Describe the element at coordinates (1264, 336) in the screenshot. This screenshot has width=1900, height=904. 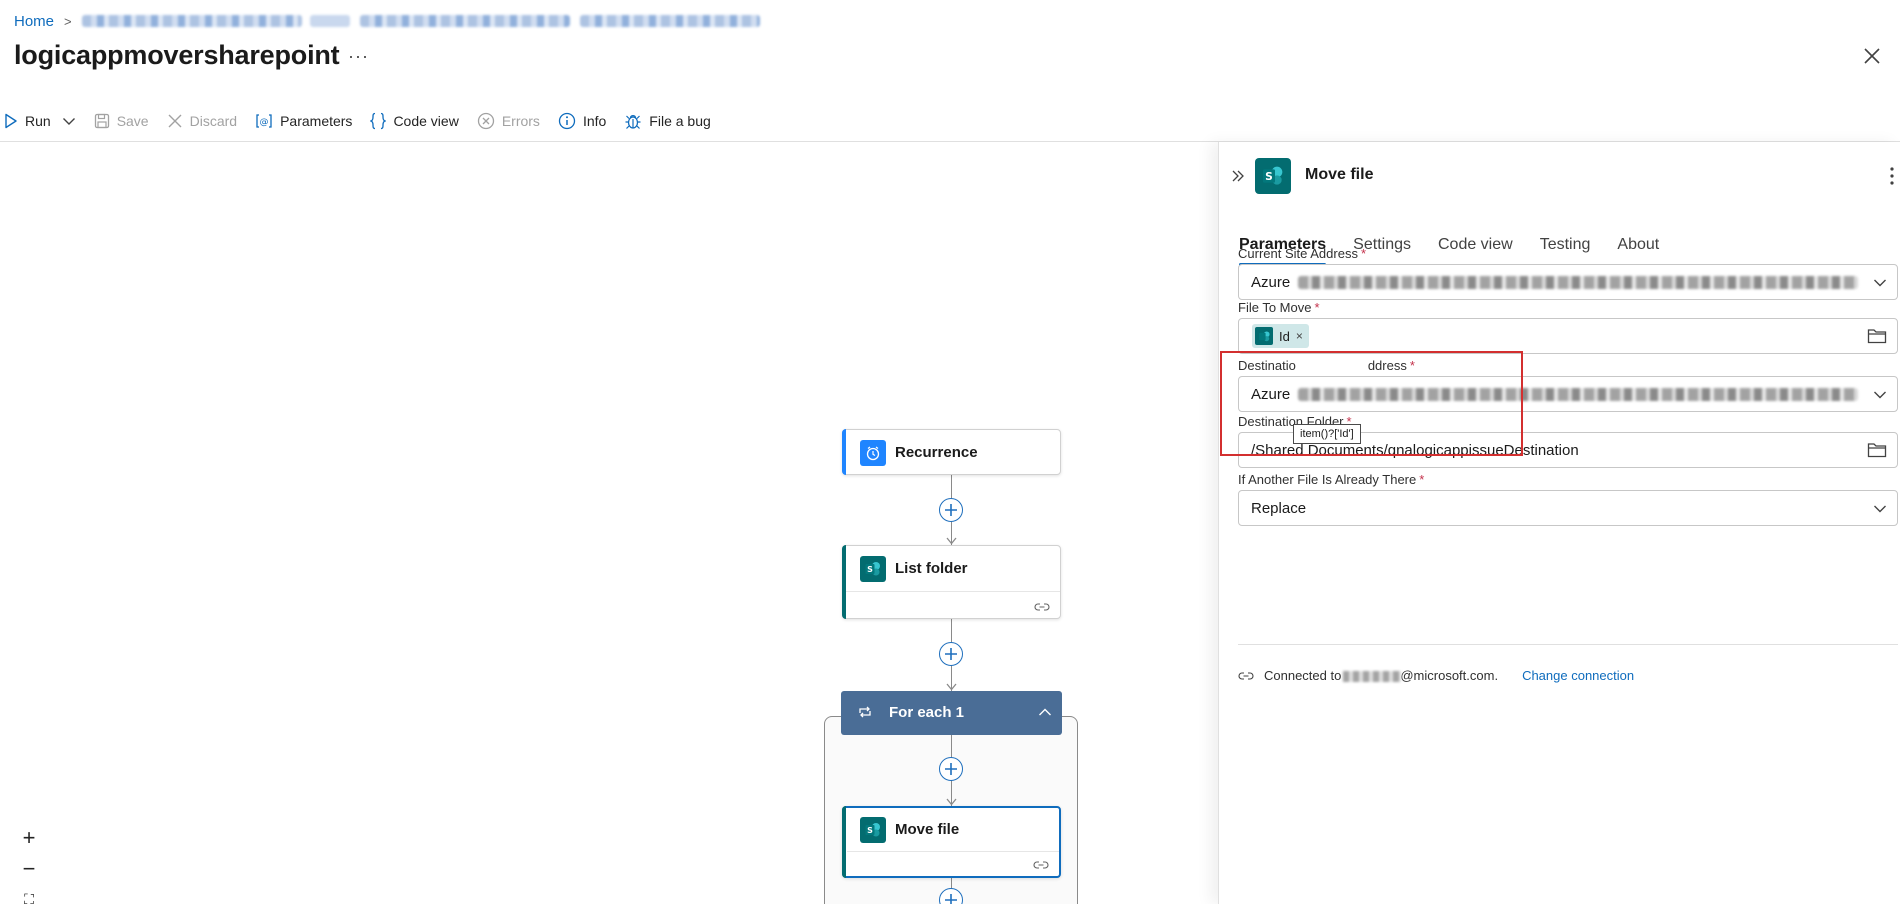
I see `sharepoint-icon` at that location.